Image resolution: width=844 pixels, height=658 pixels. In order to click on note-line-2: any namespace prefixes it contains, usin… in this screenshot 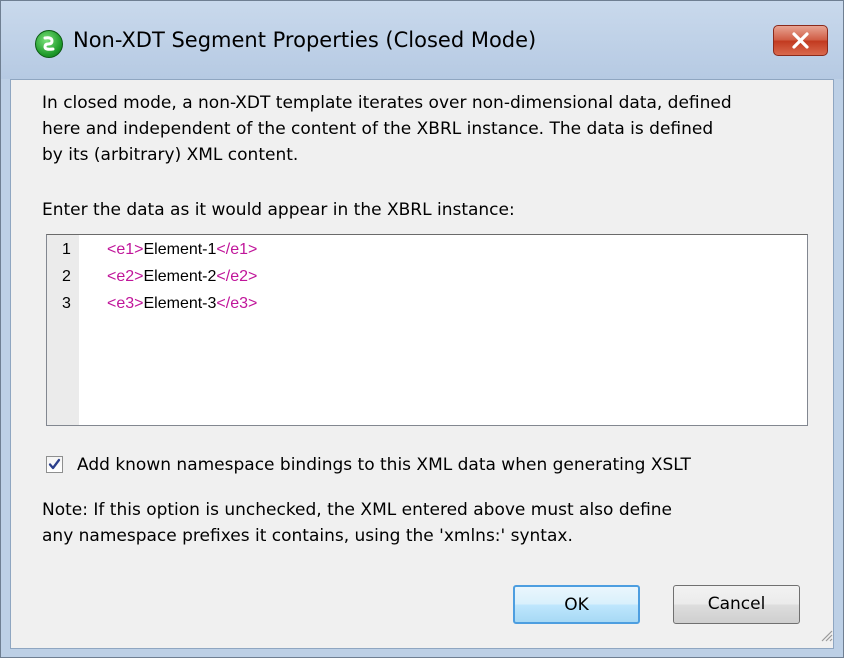, I will do `click(307, 536)`.